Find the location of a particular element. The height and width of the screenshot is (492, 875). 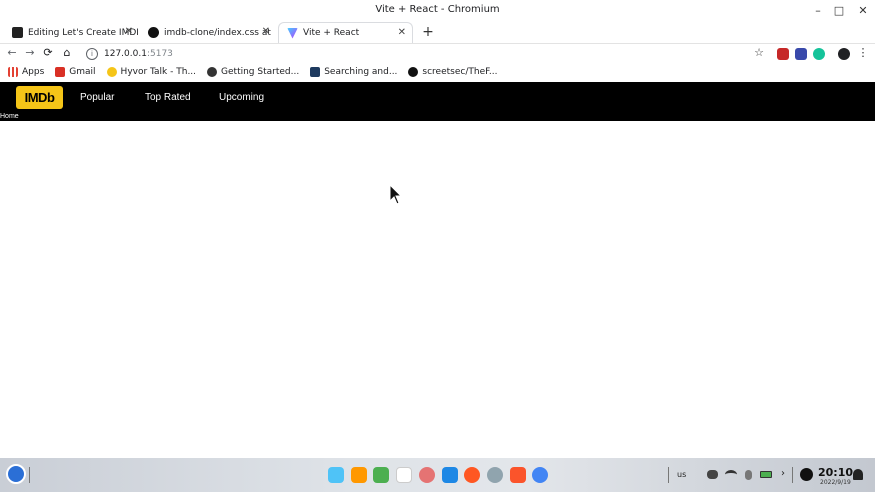

power-icon is located at coordinates (806, 474).